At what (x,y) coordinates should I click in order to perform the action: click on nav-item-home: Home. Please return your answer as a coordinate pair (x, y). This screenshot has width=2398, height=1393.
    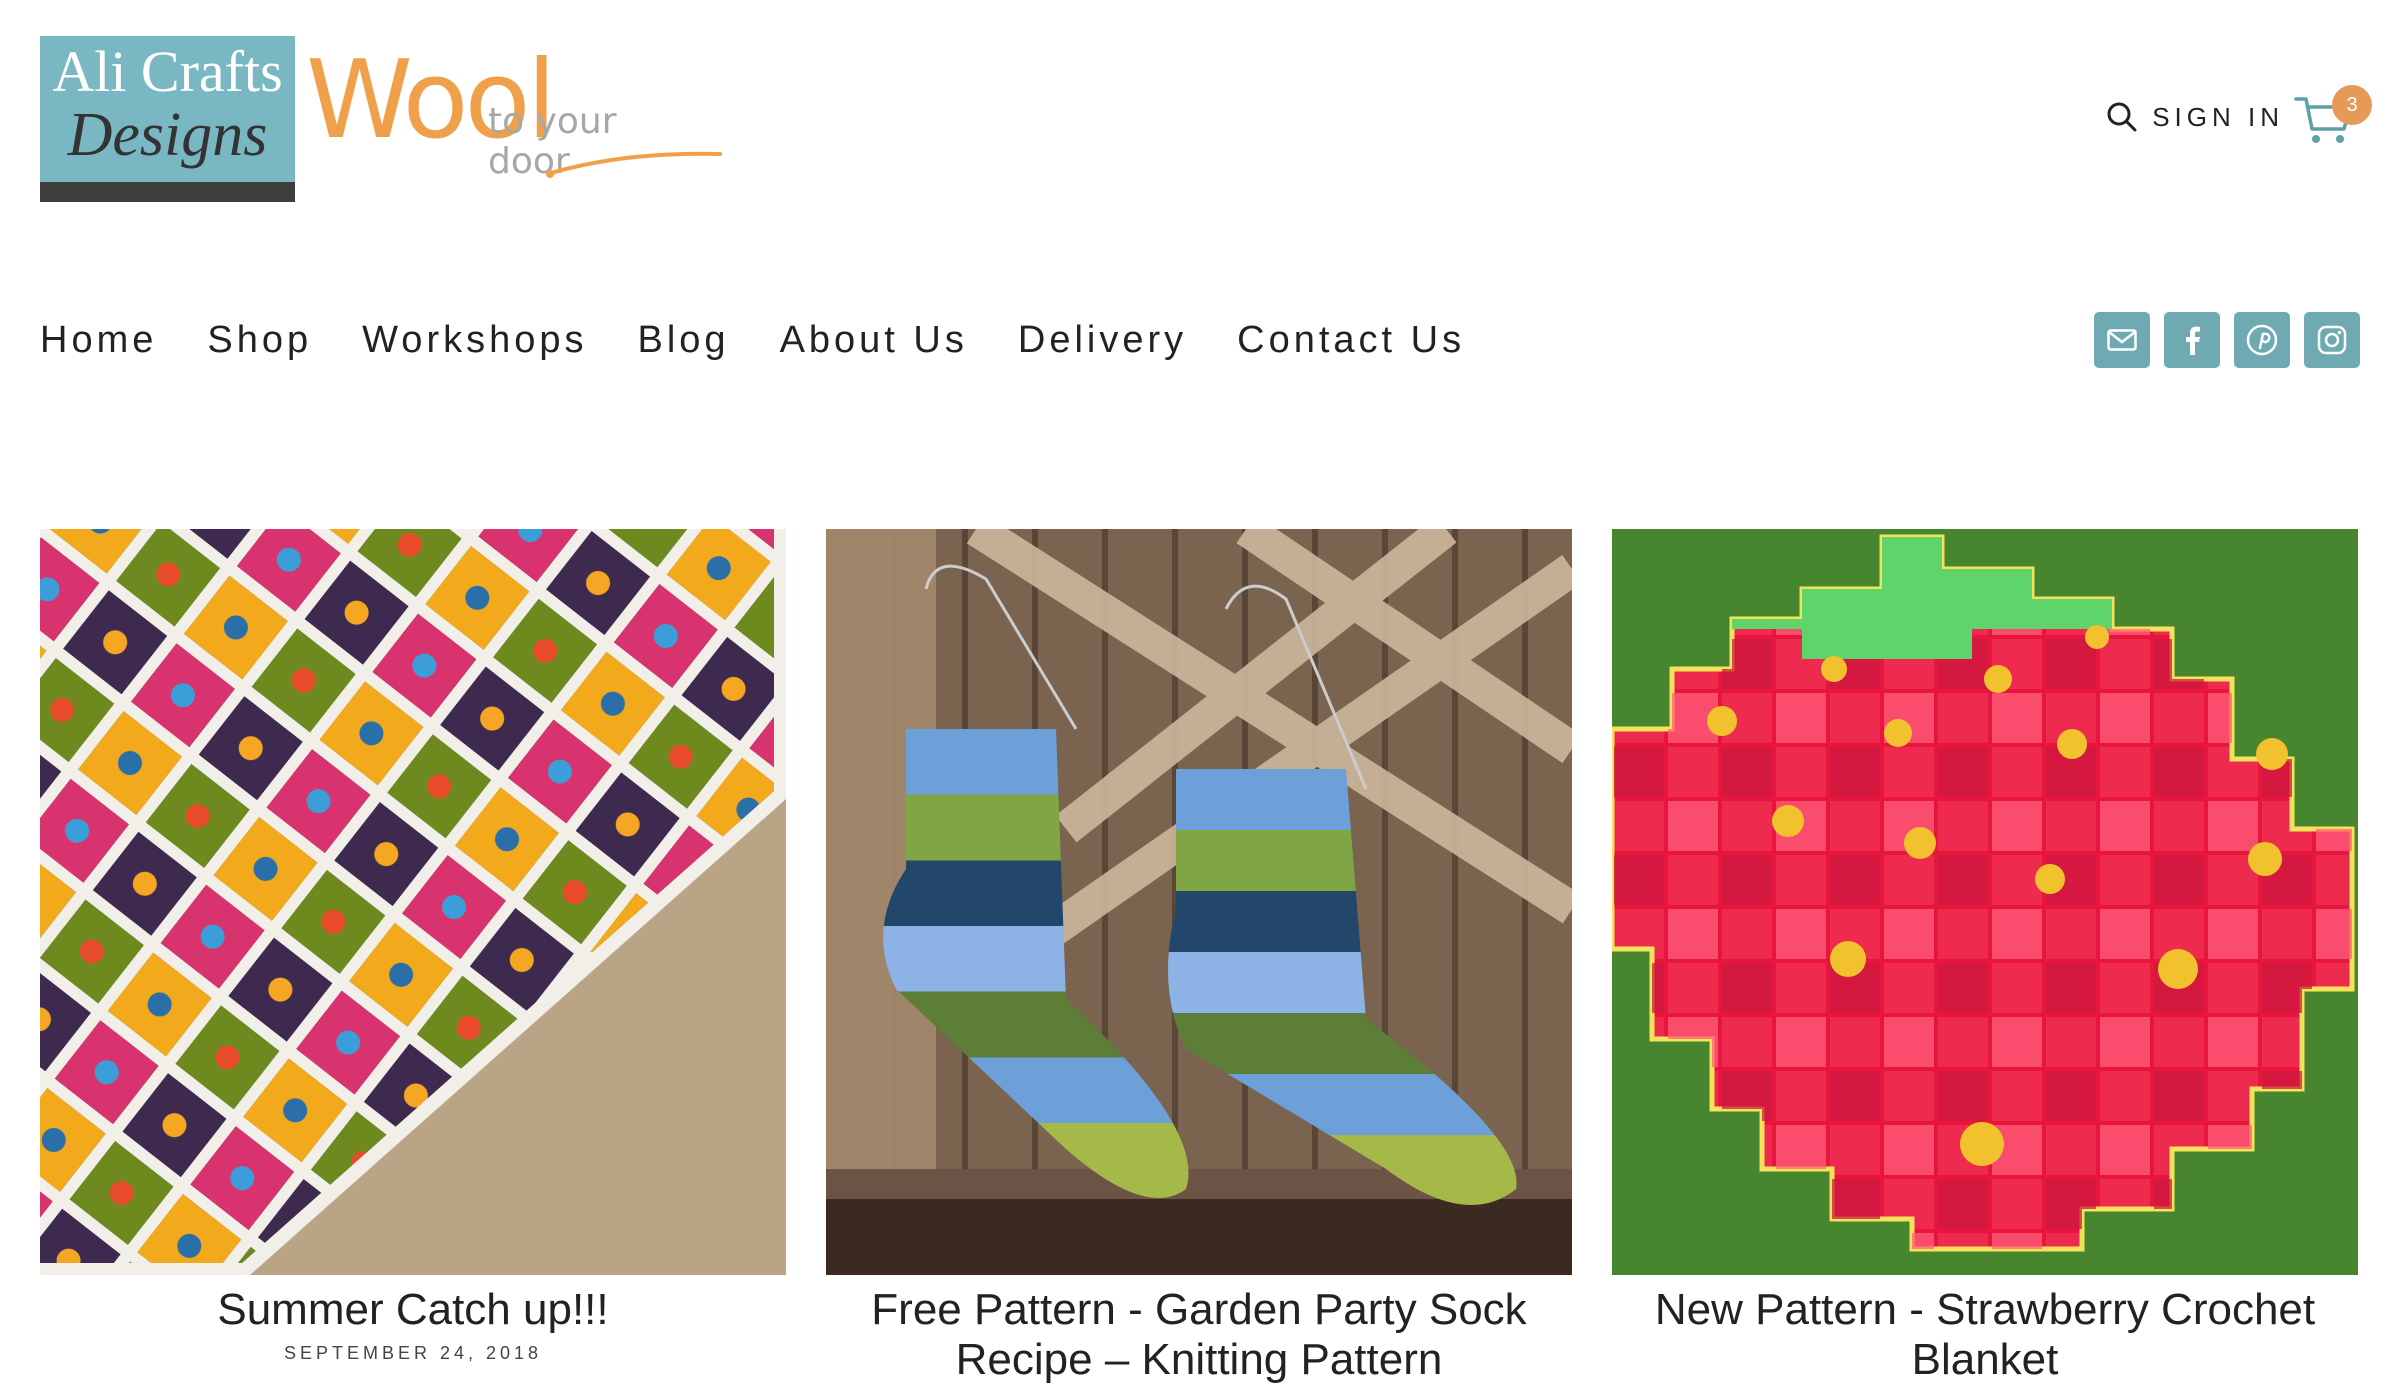
    Looking at the image, I should click on (98, 340).